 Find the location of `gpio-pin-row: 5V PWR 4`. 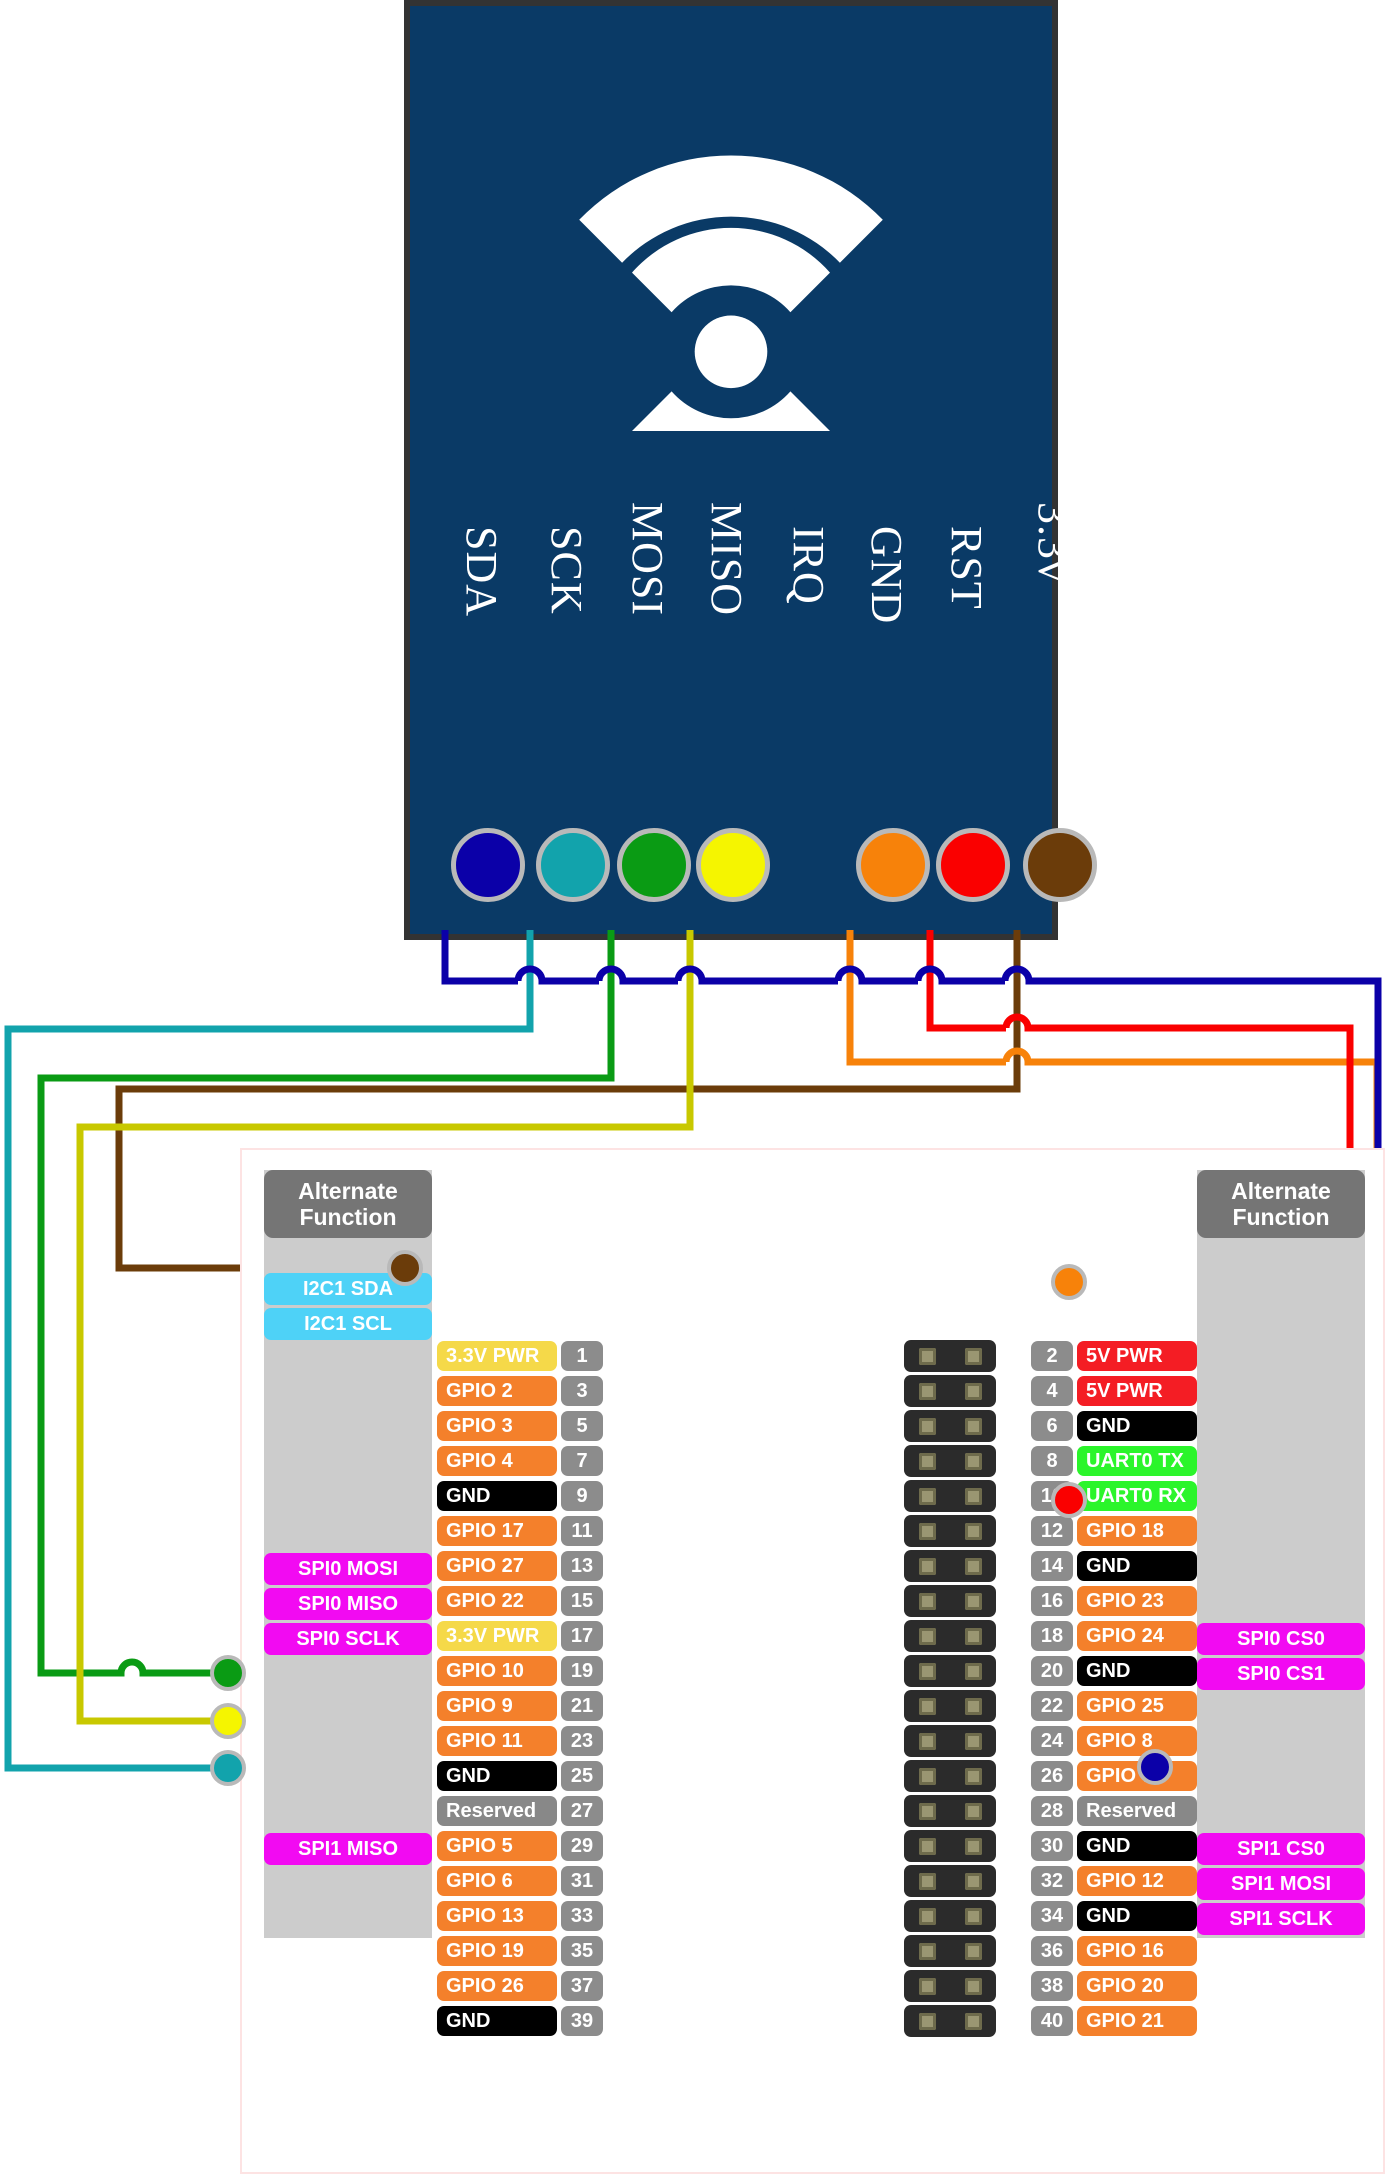

gpio-pin-row: 5V PWR 4 is located at coordinates (1112, 1391).